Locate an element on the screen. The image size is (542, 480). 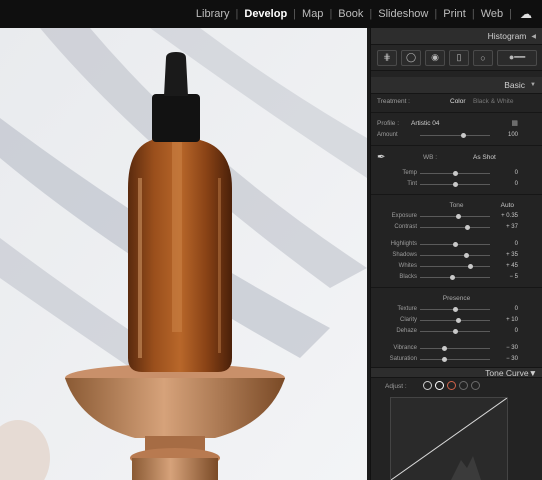
slider-label: Temp is located at coordinates (409, 173).